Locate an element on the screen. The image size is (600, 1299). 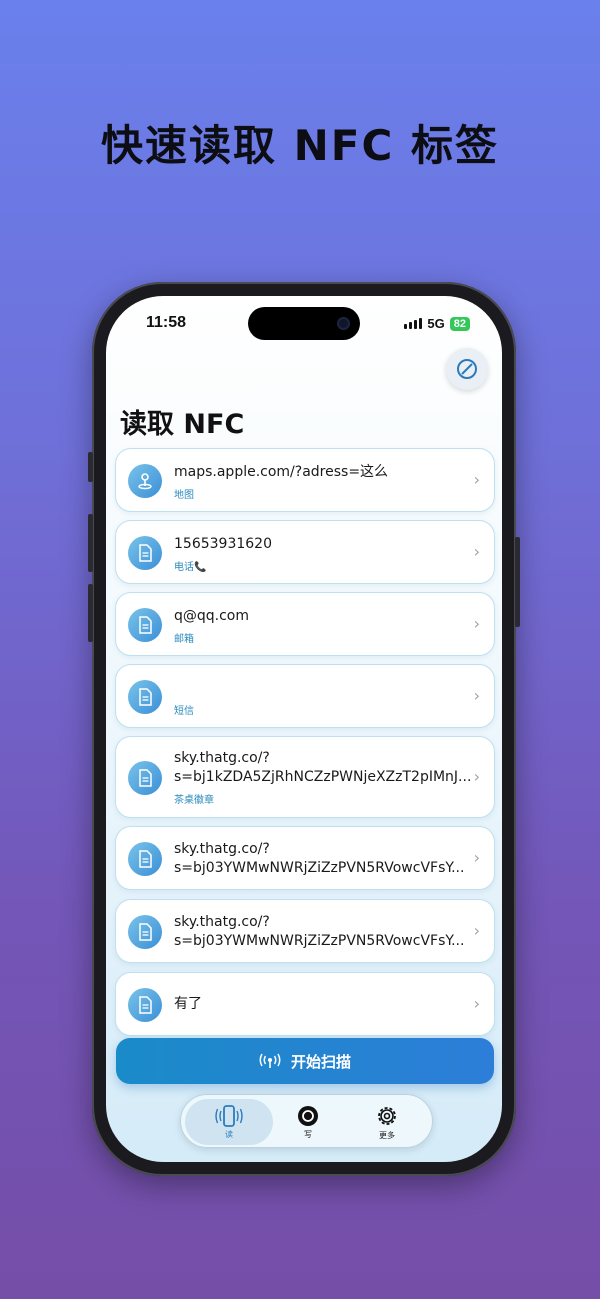
record-primary: q@qq.com is located at coordinates (212, 616).